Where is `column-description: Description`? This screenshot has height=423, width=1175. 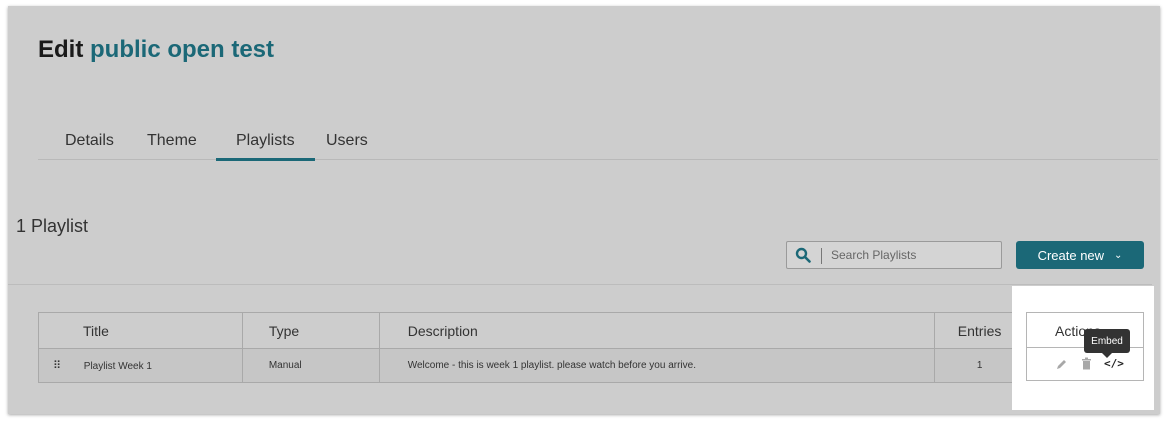
column-description: Description is located at coordinates (657, 330).